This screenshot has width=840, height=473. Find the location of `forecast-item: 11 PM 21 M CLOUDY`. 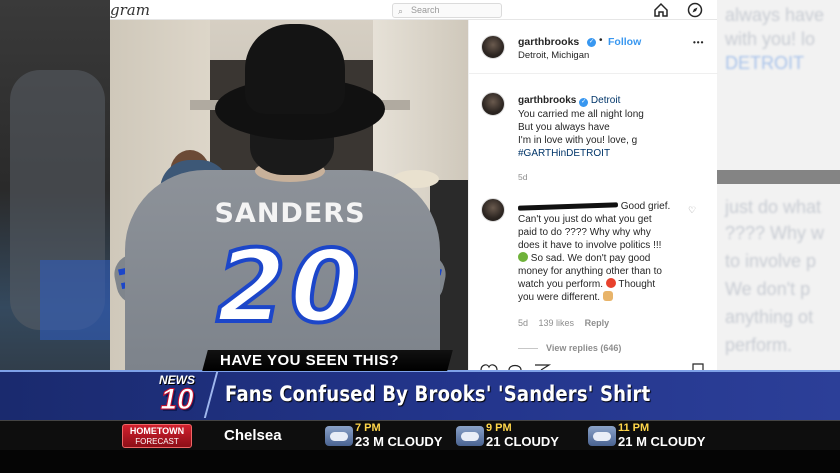

forecast-item: 11 PM 21 M CLOUDY is located at coordinates (653, 436).